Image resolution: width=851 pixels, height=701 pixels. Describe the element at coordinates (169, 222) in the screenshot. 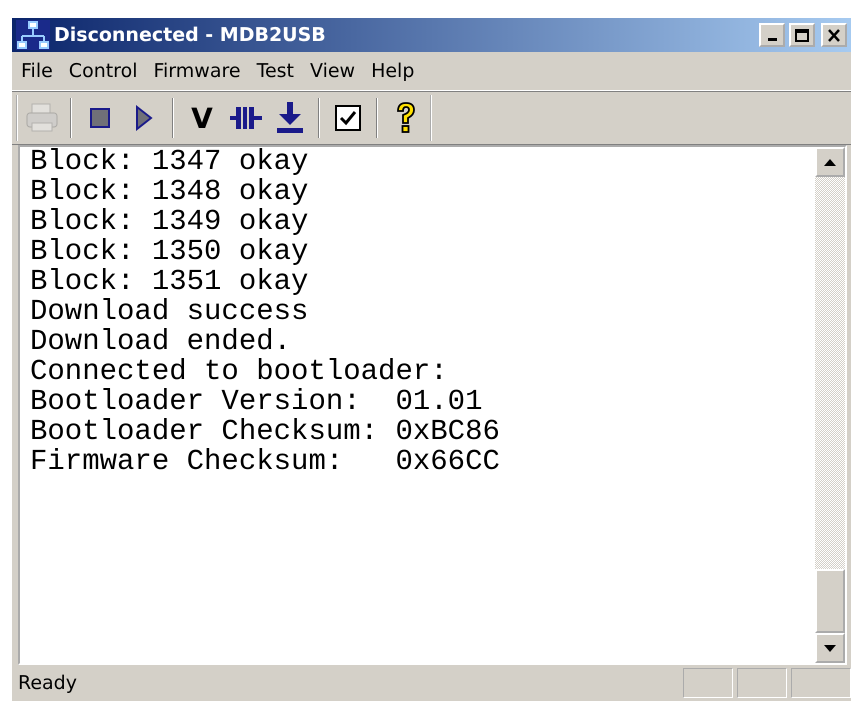

I see `log-line: Block: 1349 okay` at that location.